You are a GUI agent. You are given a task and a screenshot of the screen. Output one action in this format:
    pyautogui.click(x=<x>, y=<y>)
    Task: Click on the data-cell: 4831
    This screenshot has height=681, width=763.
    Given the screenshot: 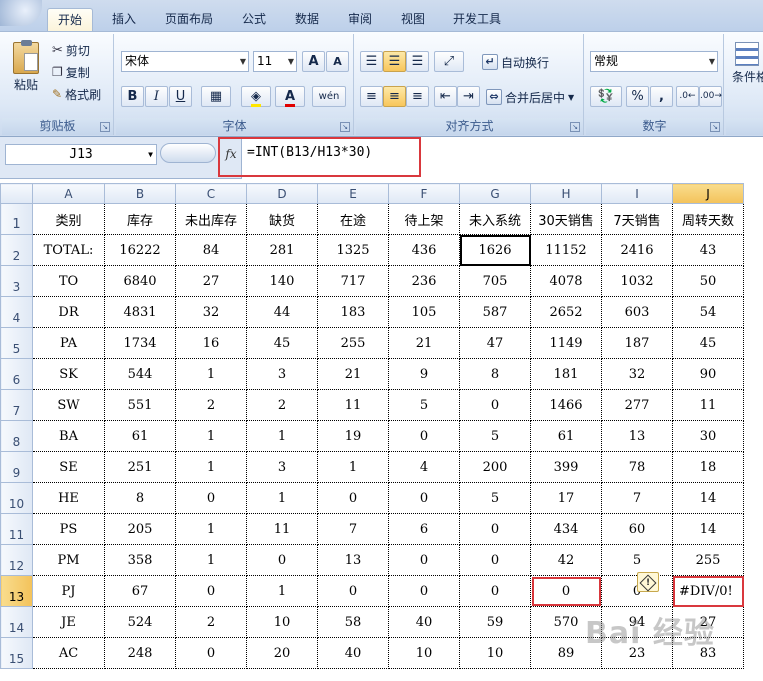 What is the action you would take?
    pyautogui.click(x=140, y=312)
    